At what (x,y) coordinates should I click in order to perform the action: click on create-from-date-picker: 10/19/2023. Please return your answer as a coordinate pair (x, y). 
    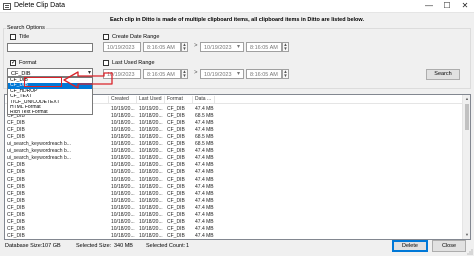
    Looking at the image, I should click on (122, 47).